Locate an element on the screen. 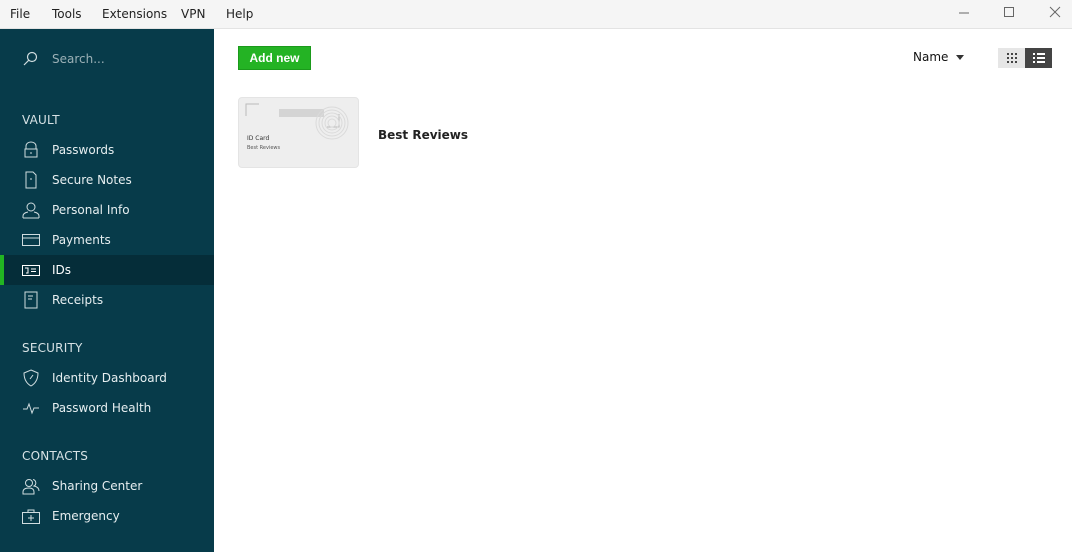  menu-vpn: VPN is located at coordinates (193, 14).